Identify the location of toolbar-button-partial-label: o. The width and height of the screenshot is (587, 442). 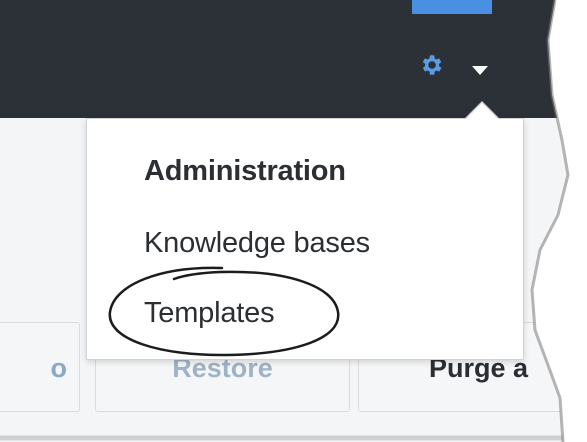
(59, 368).